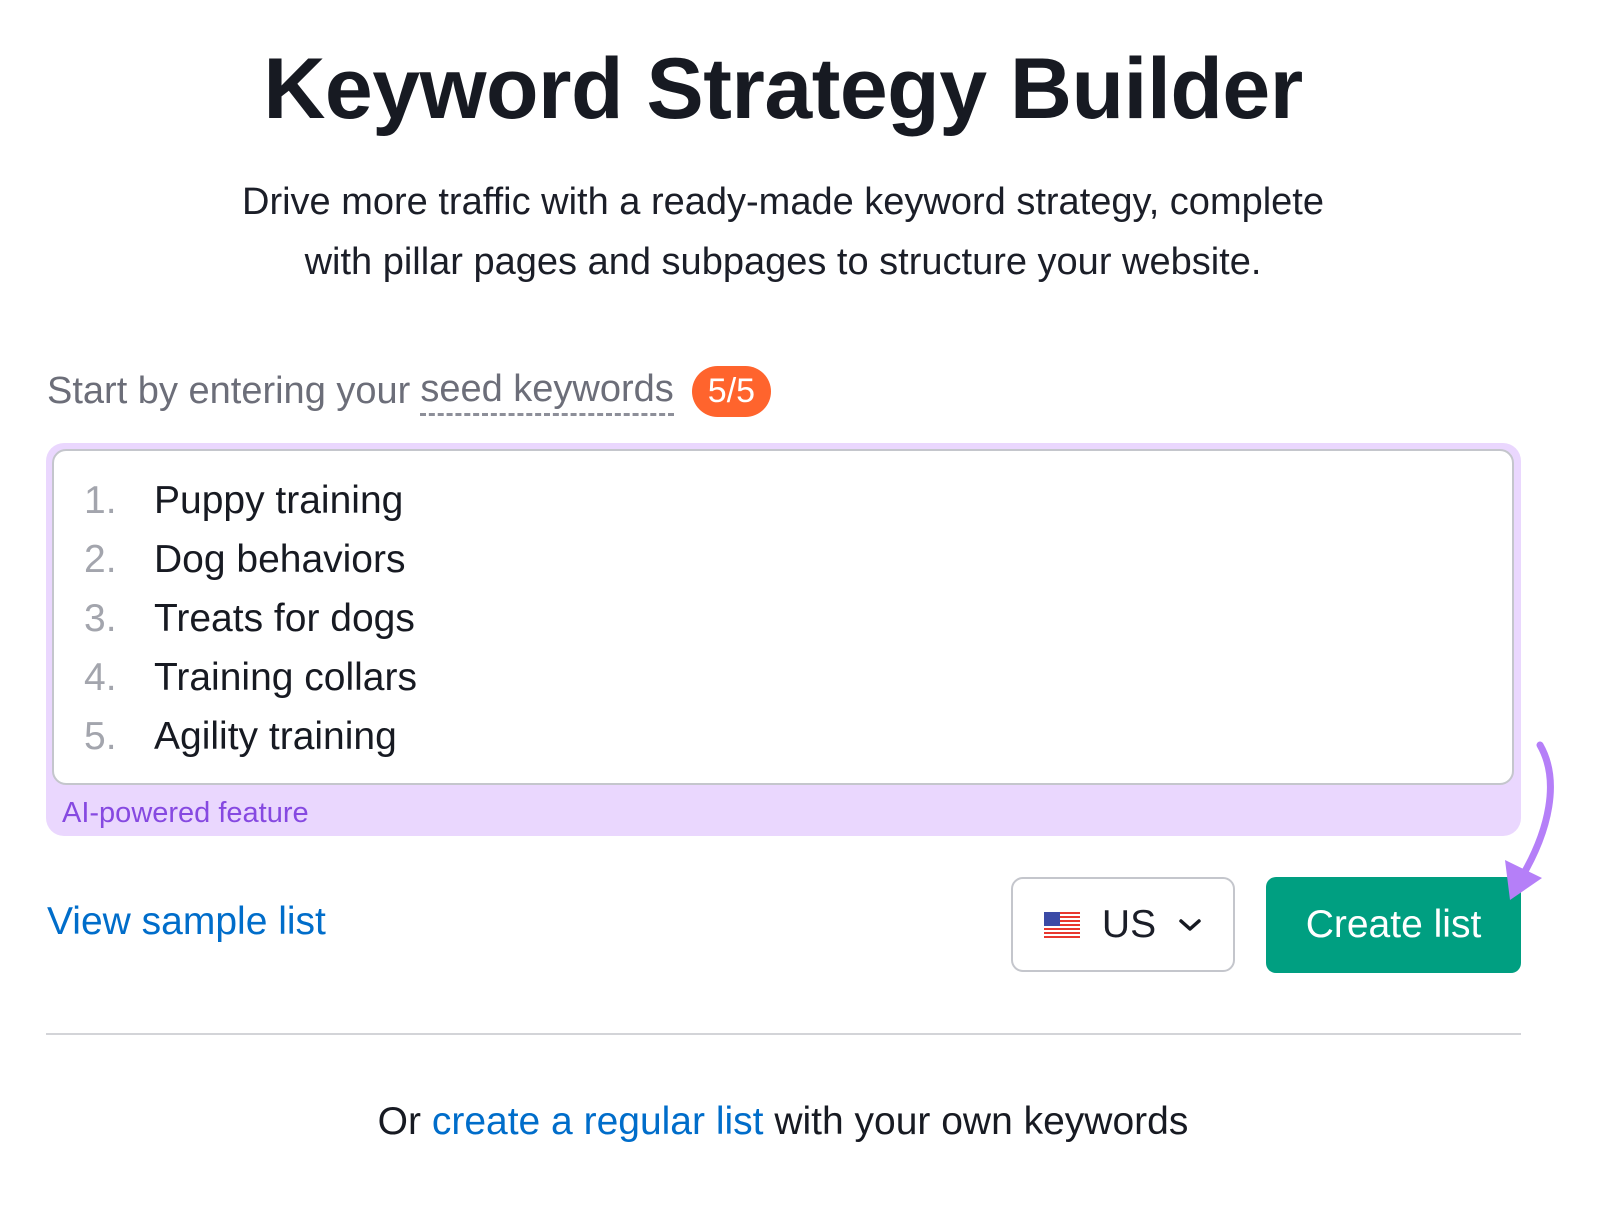 The height and width of the screenshot is (1207, 1600). I want to click on create-regular-list-link: create a regular list, so click(598, 1121).